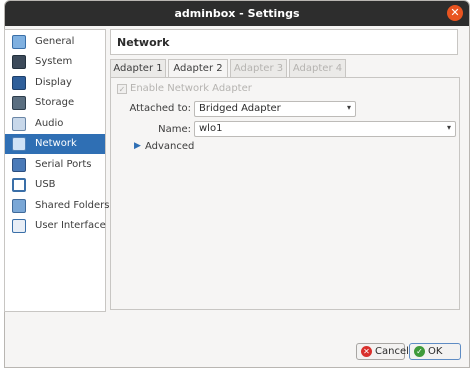 This screenshot has width=474, height=372. Describe the element at coordinates (19, 165) in the screenshot. I see `serial-ports-icon` at that location.